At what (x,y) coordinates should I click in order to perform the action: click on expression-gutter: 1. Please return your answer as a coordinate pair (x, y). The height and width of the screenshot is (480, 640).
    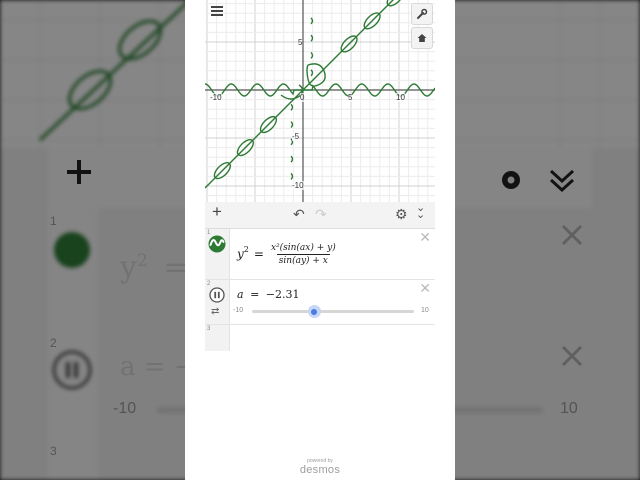
    Looking at the image, I should click on (217, 254).